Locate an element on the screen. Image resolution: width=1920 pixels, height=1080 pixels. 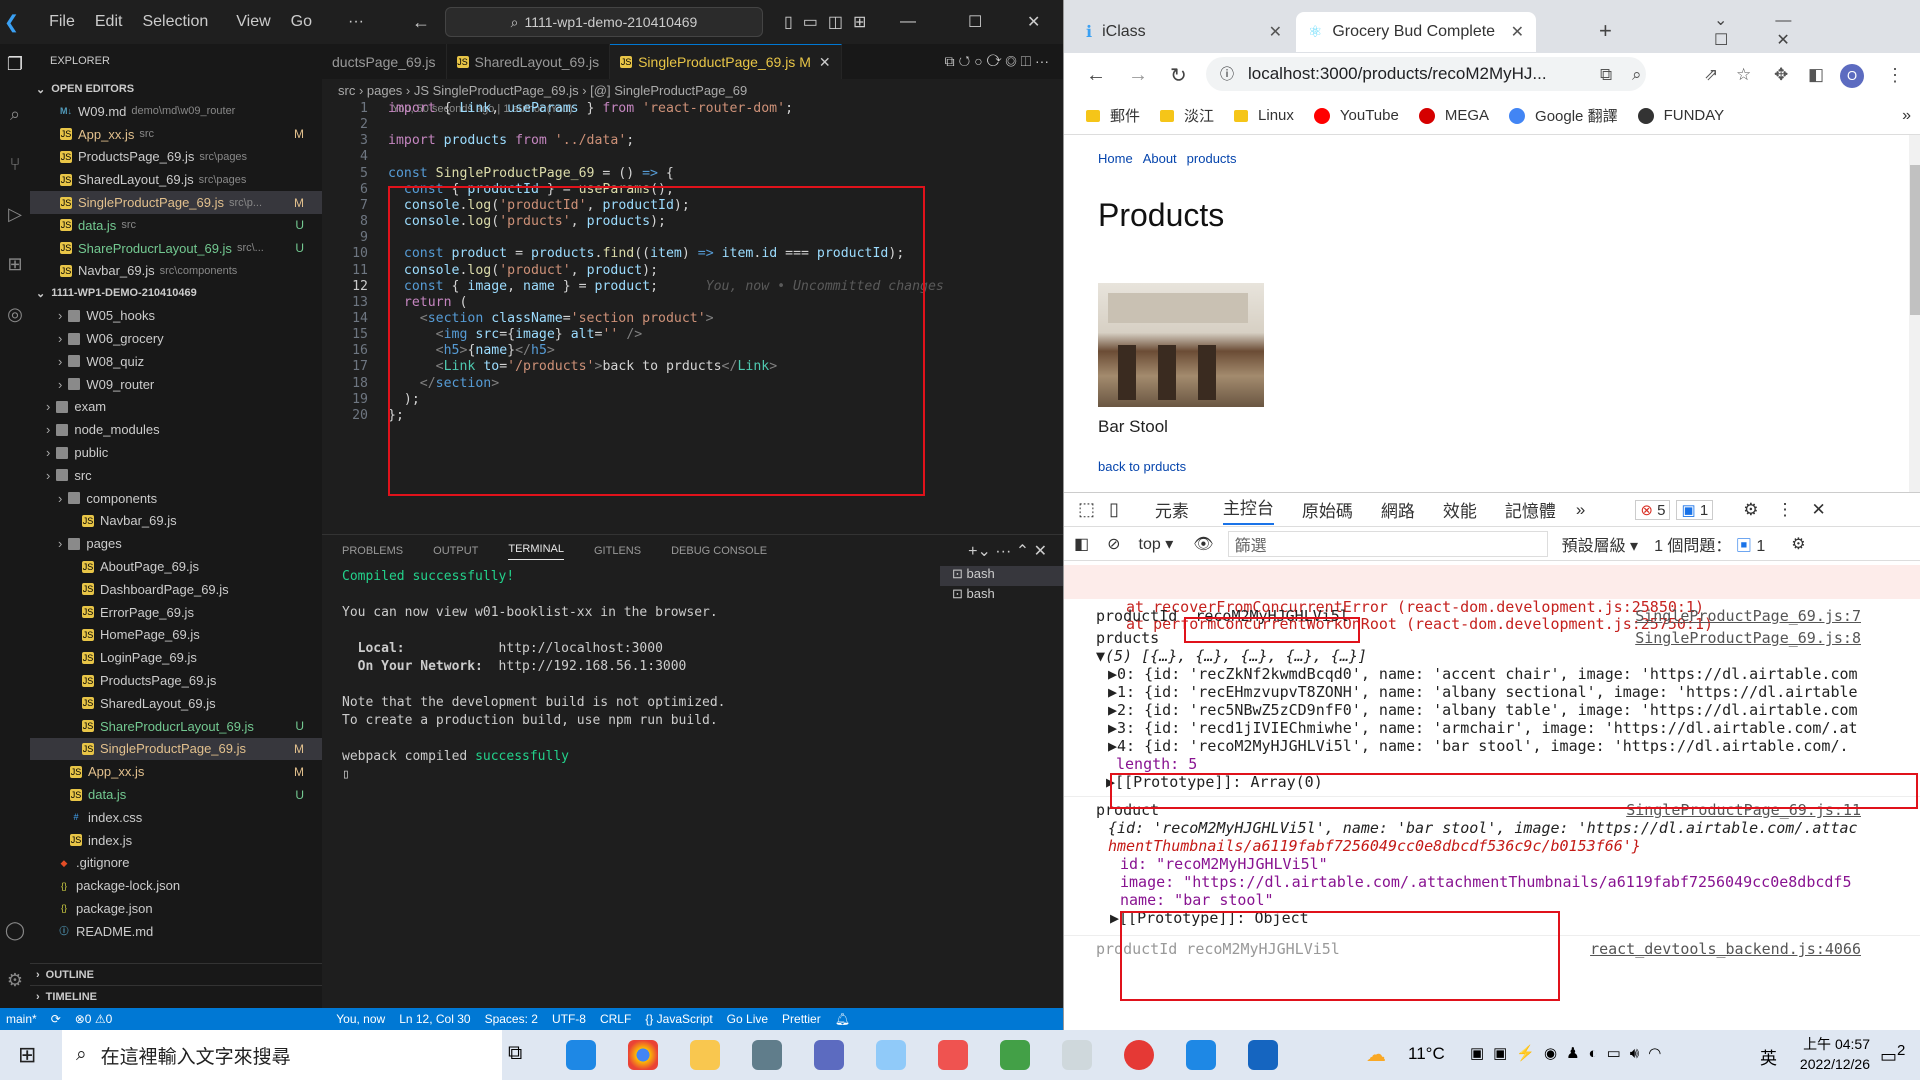
clock: 上午 04:57 2022/12/26 is located at coordinates (1830, 1054).